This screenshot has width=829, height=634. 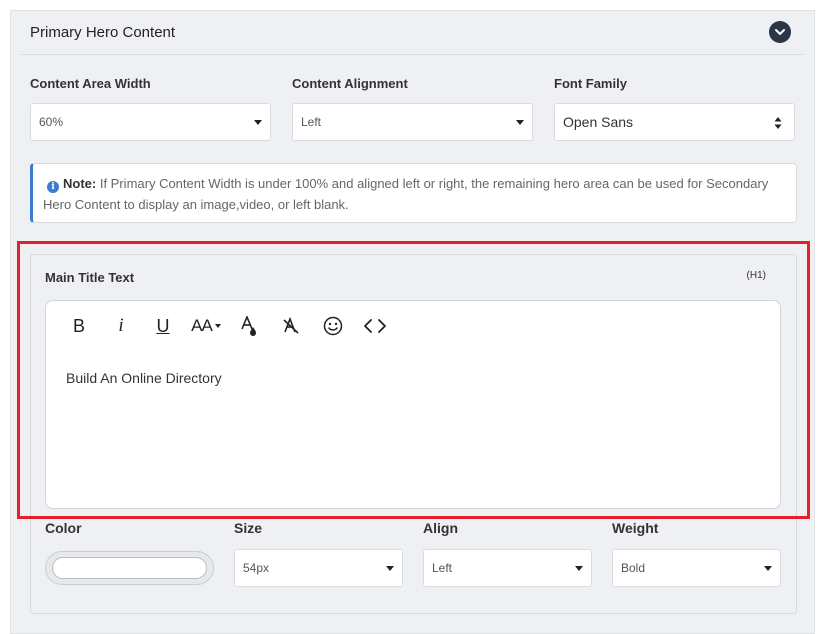 What do you see at coordinates (696, 568) in the screenshot?
I see `weight-select: Bold` at bounding box center [696, 568].